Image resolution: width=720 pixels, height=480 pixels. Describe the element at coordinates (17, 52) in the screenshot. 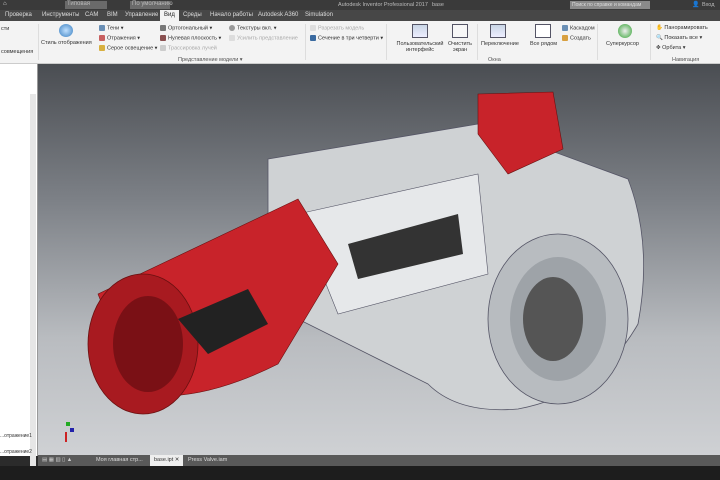

I see `cut-off-label: совмещения` at that location.